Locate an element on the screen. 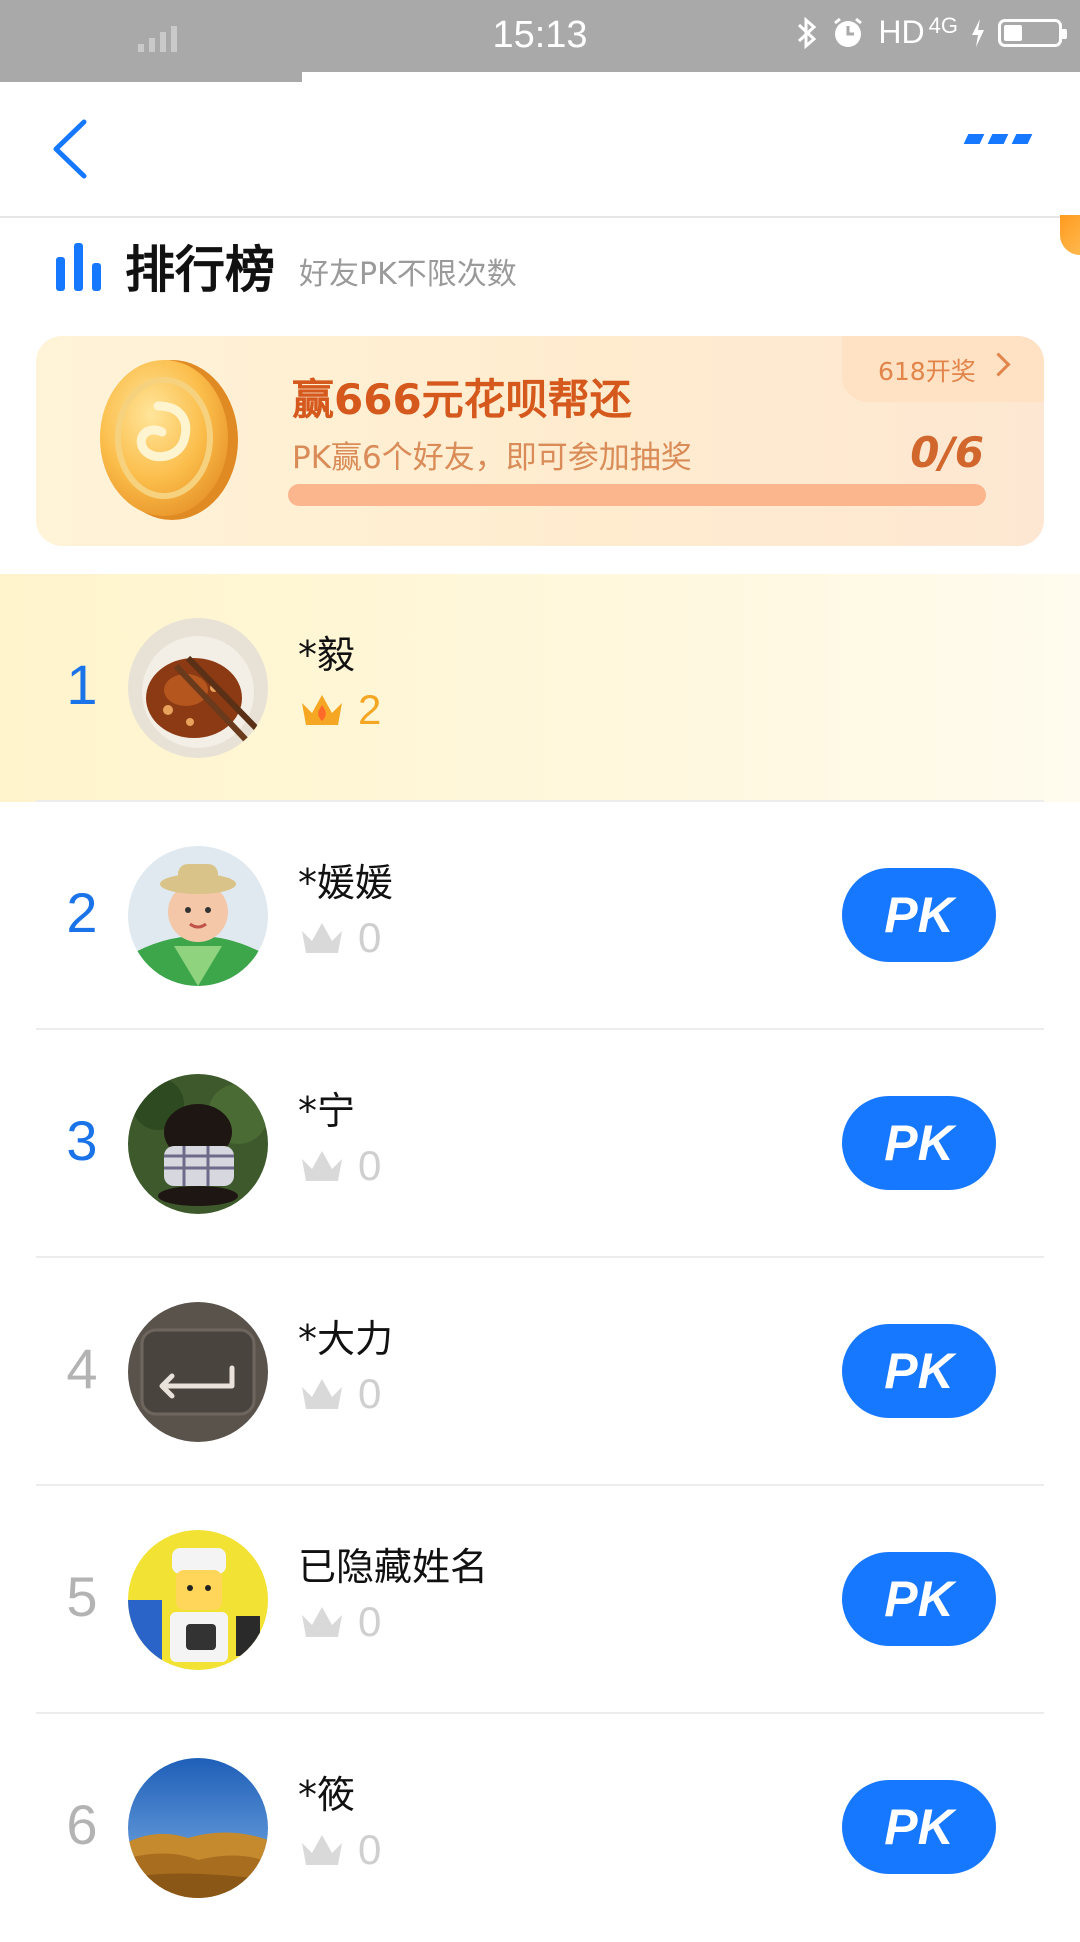 This screenshot has width=1080, height=1942. back-button is located at coordinates (71, 149).